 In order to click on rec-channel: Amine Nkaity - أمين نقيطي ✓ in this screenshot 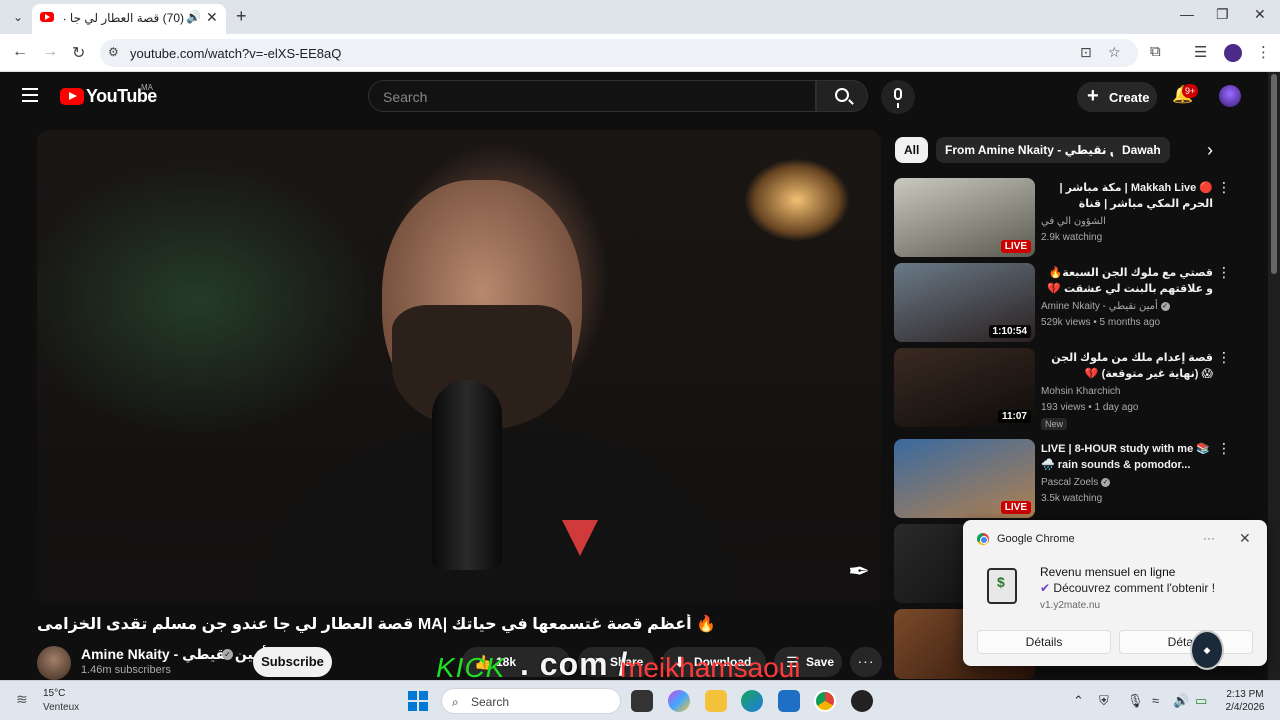, I will do `click(1105, 306)`.